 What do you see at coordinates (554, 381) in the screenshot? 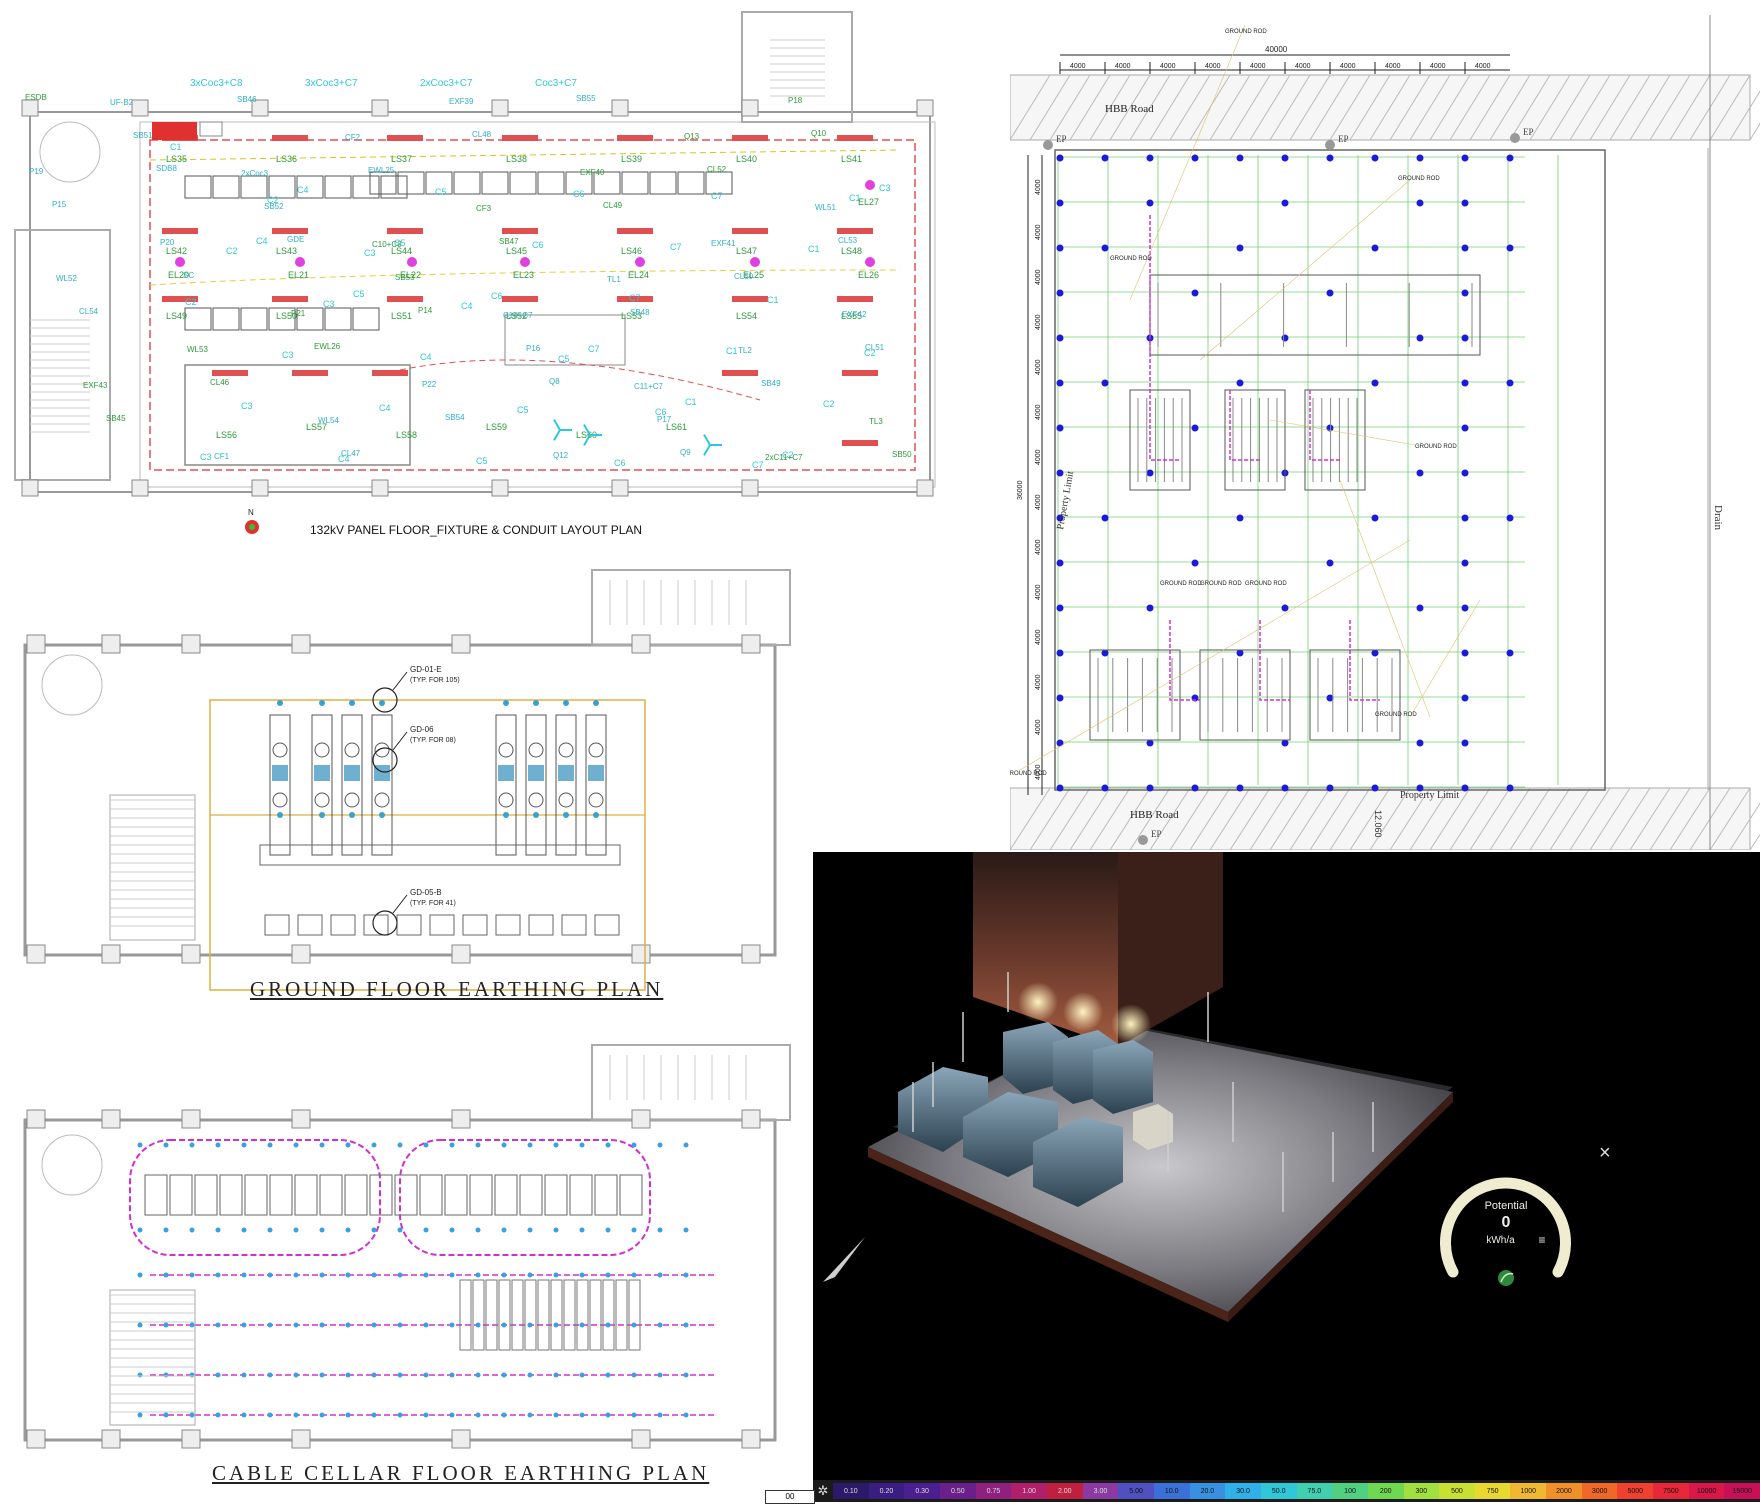
I see `svg-text: Q8` at bounding box center [554, 381].